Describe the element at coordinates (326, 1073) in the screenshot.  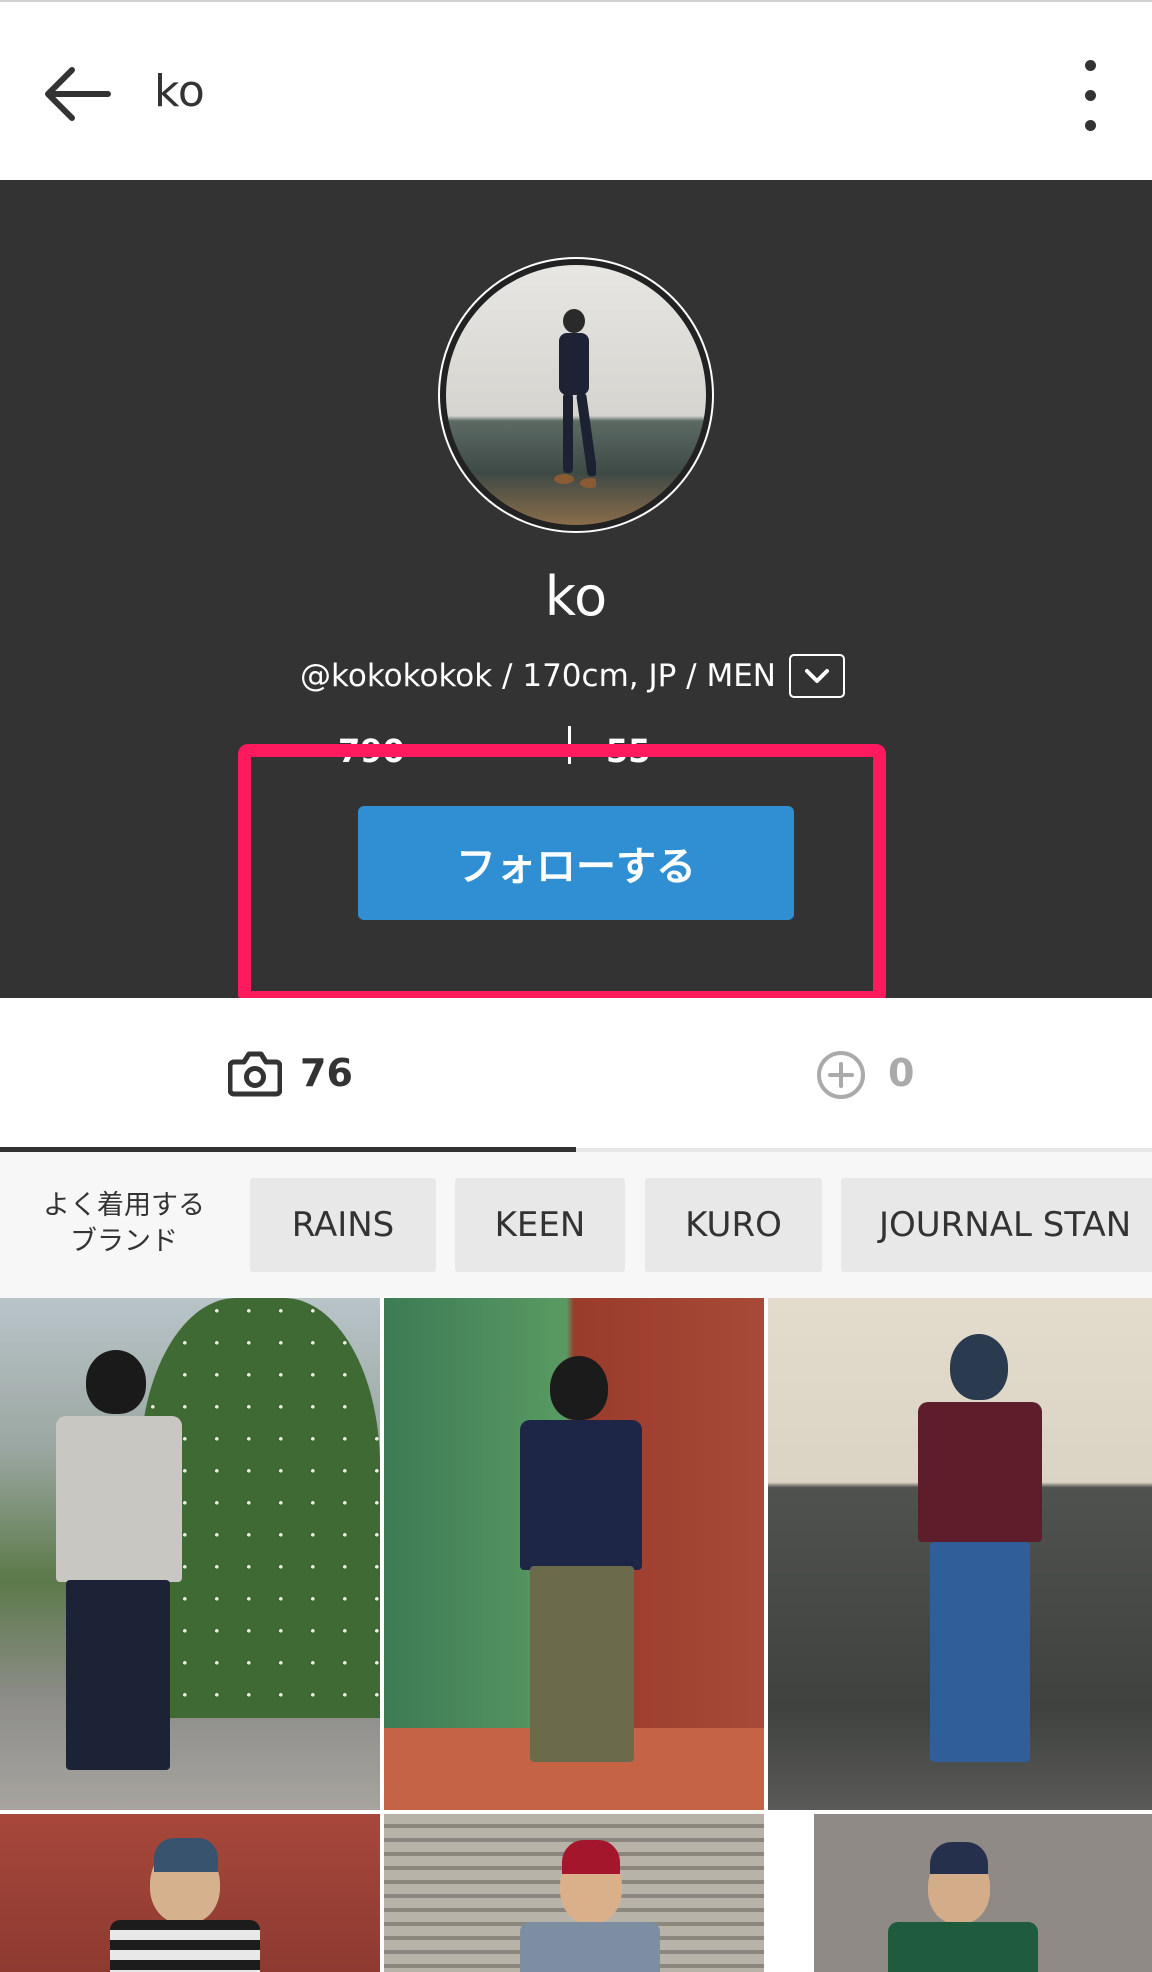
I see `photos-count: 76` at that location.